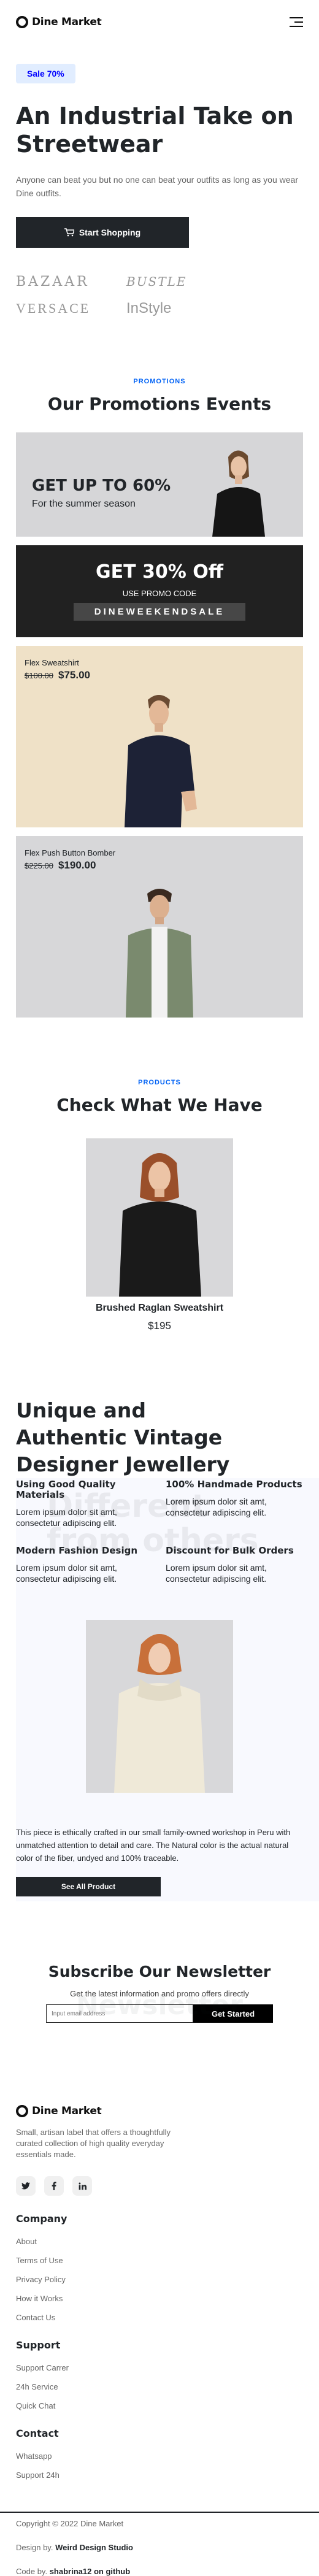 The image size is (319, 2576). I want to click on feature-title: 100% Handmade Products, so click(234, 1484).